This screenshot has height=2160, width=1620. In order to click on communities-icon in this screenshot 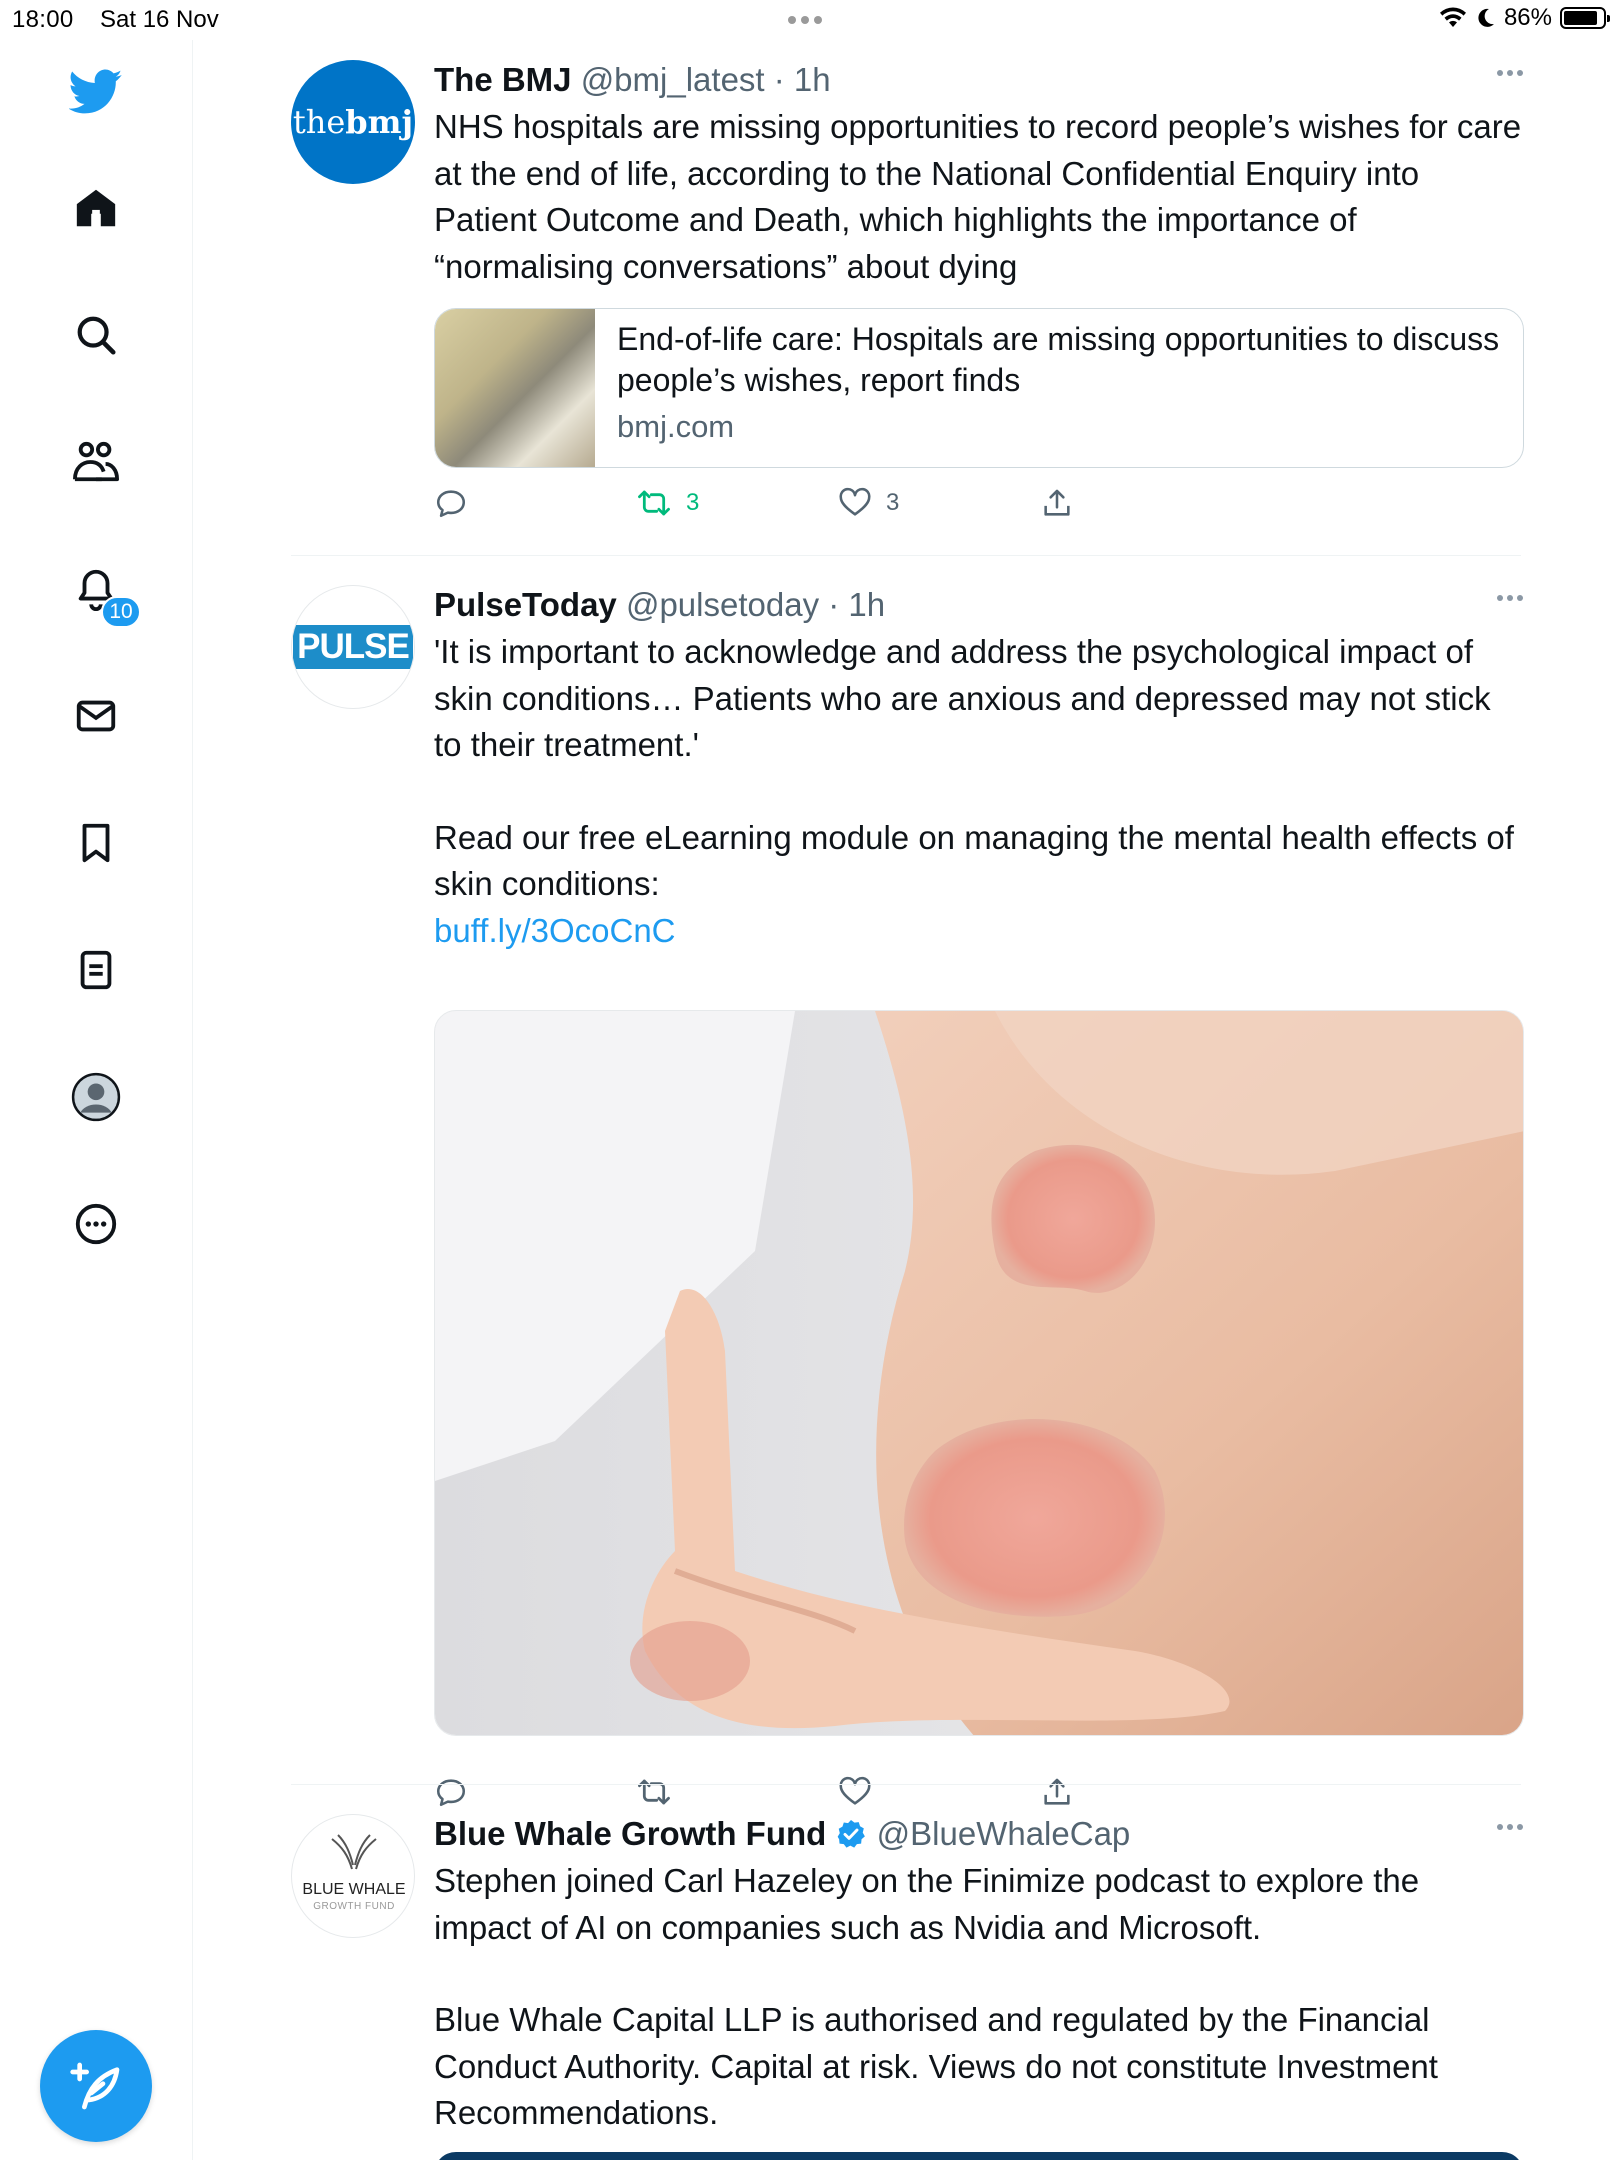, I will do `click(96, 462)`.